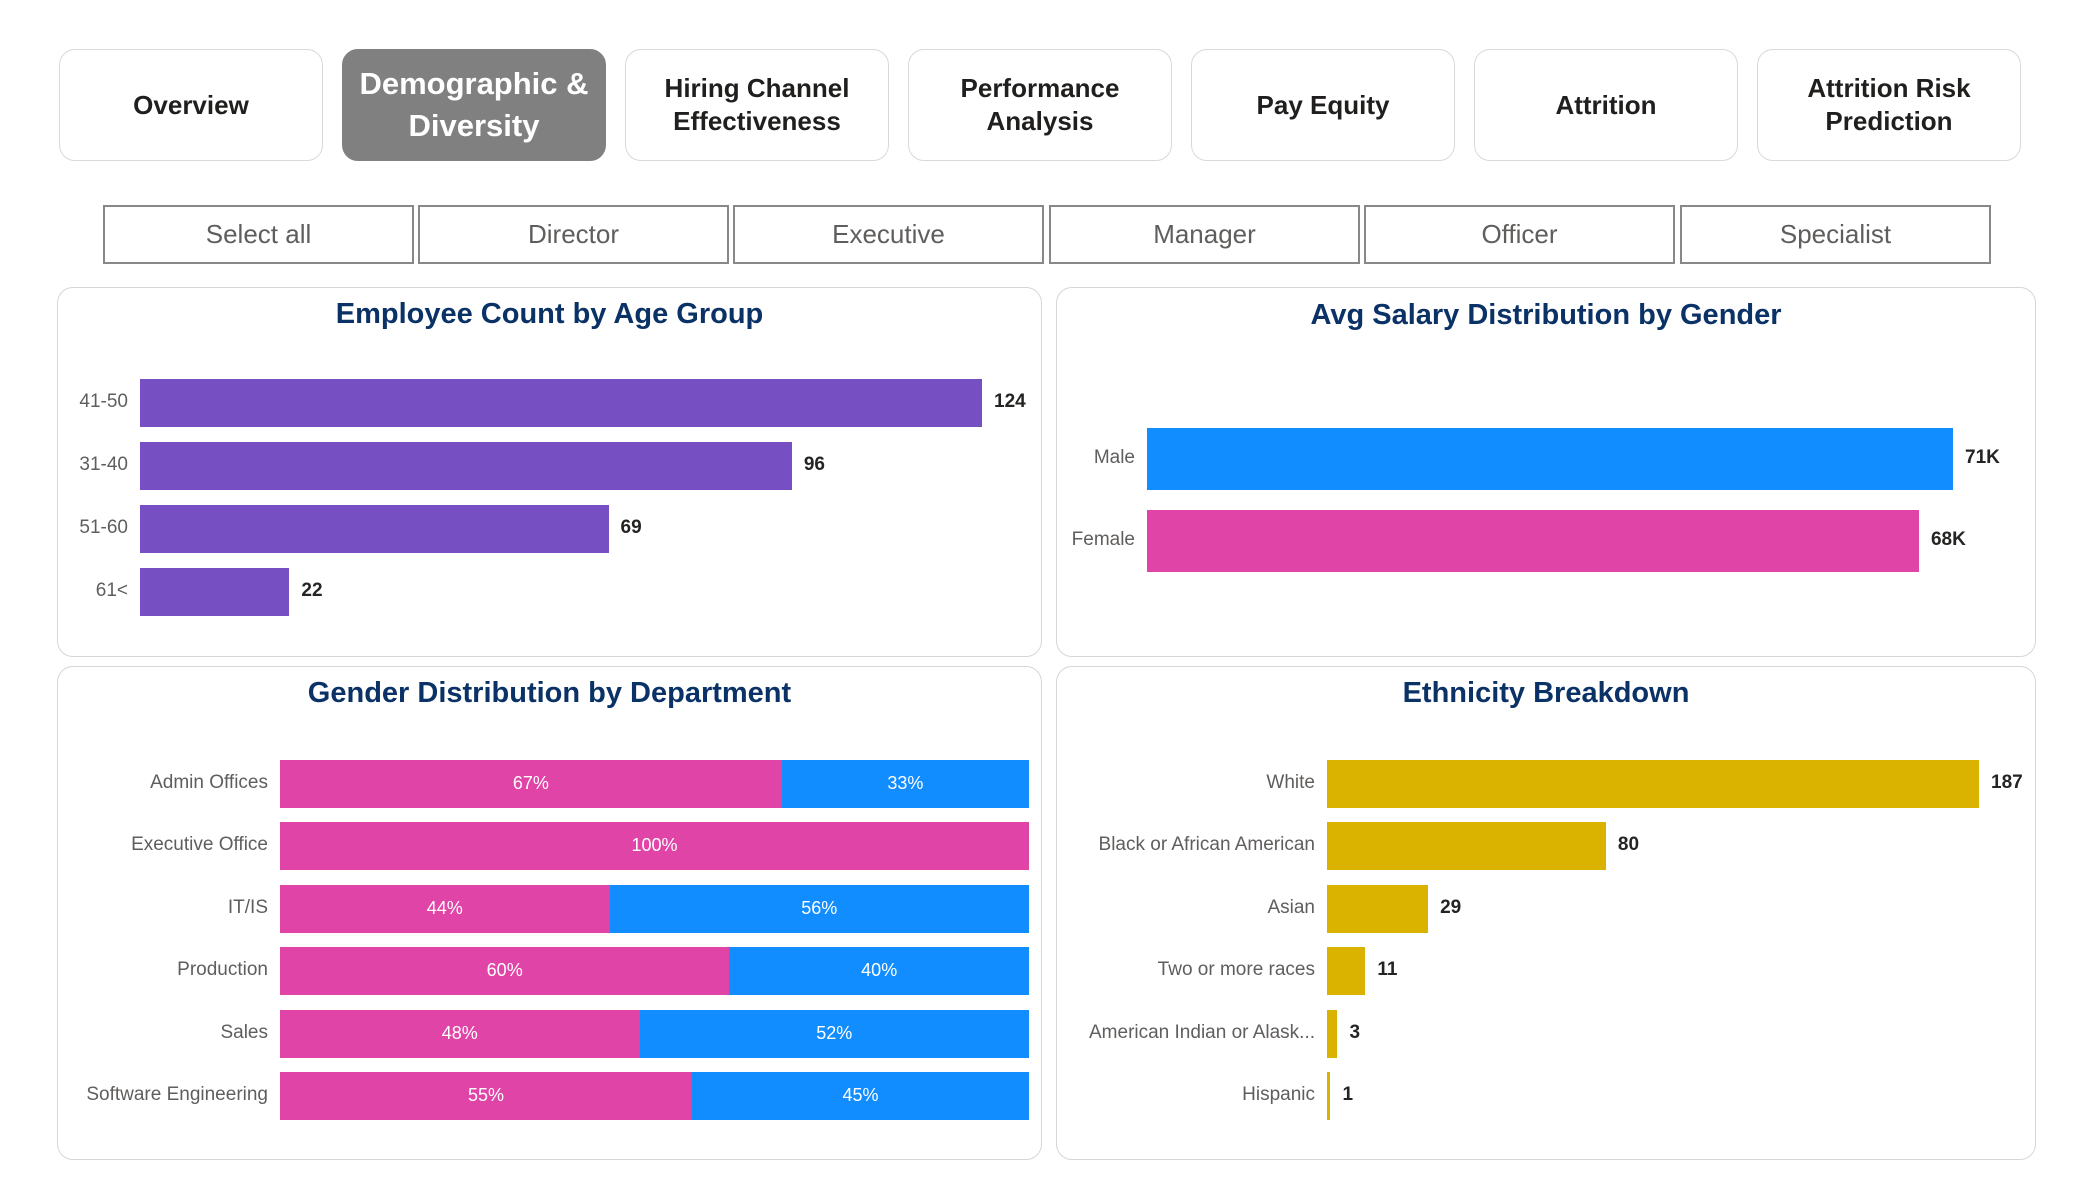 Image resolution: width=2075 pixels, height=1200 pixels. I want to click on value-label: 29, so click(1451, 907).